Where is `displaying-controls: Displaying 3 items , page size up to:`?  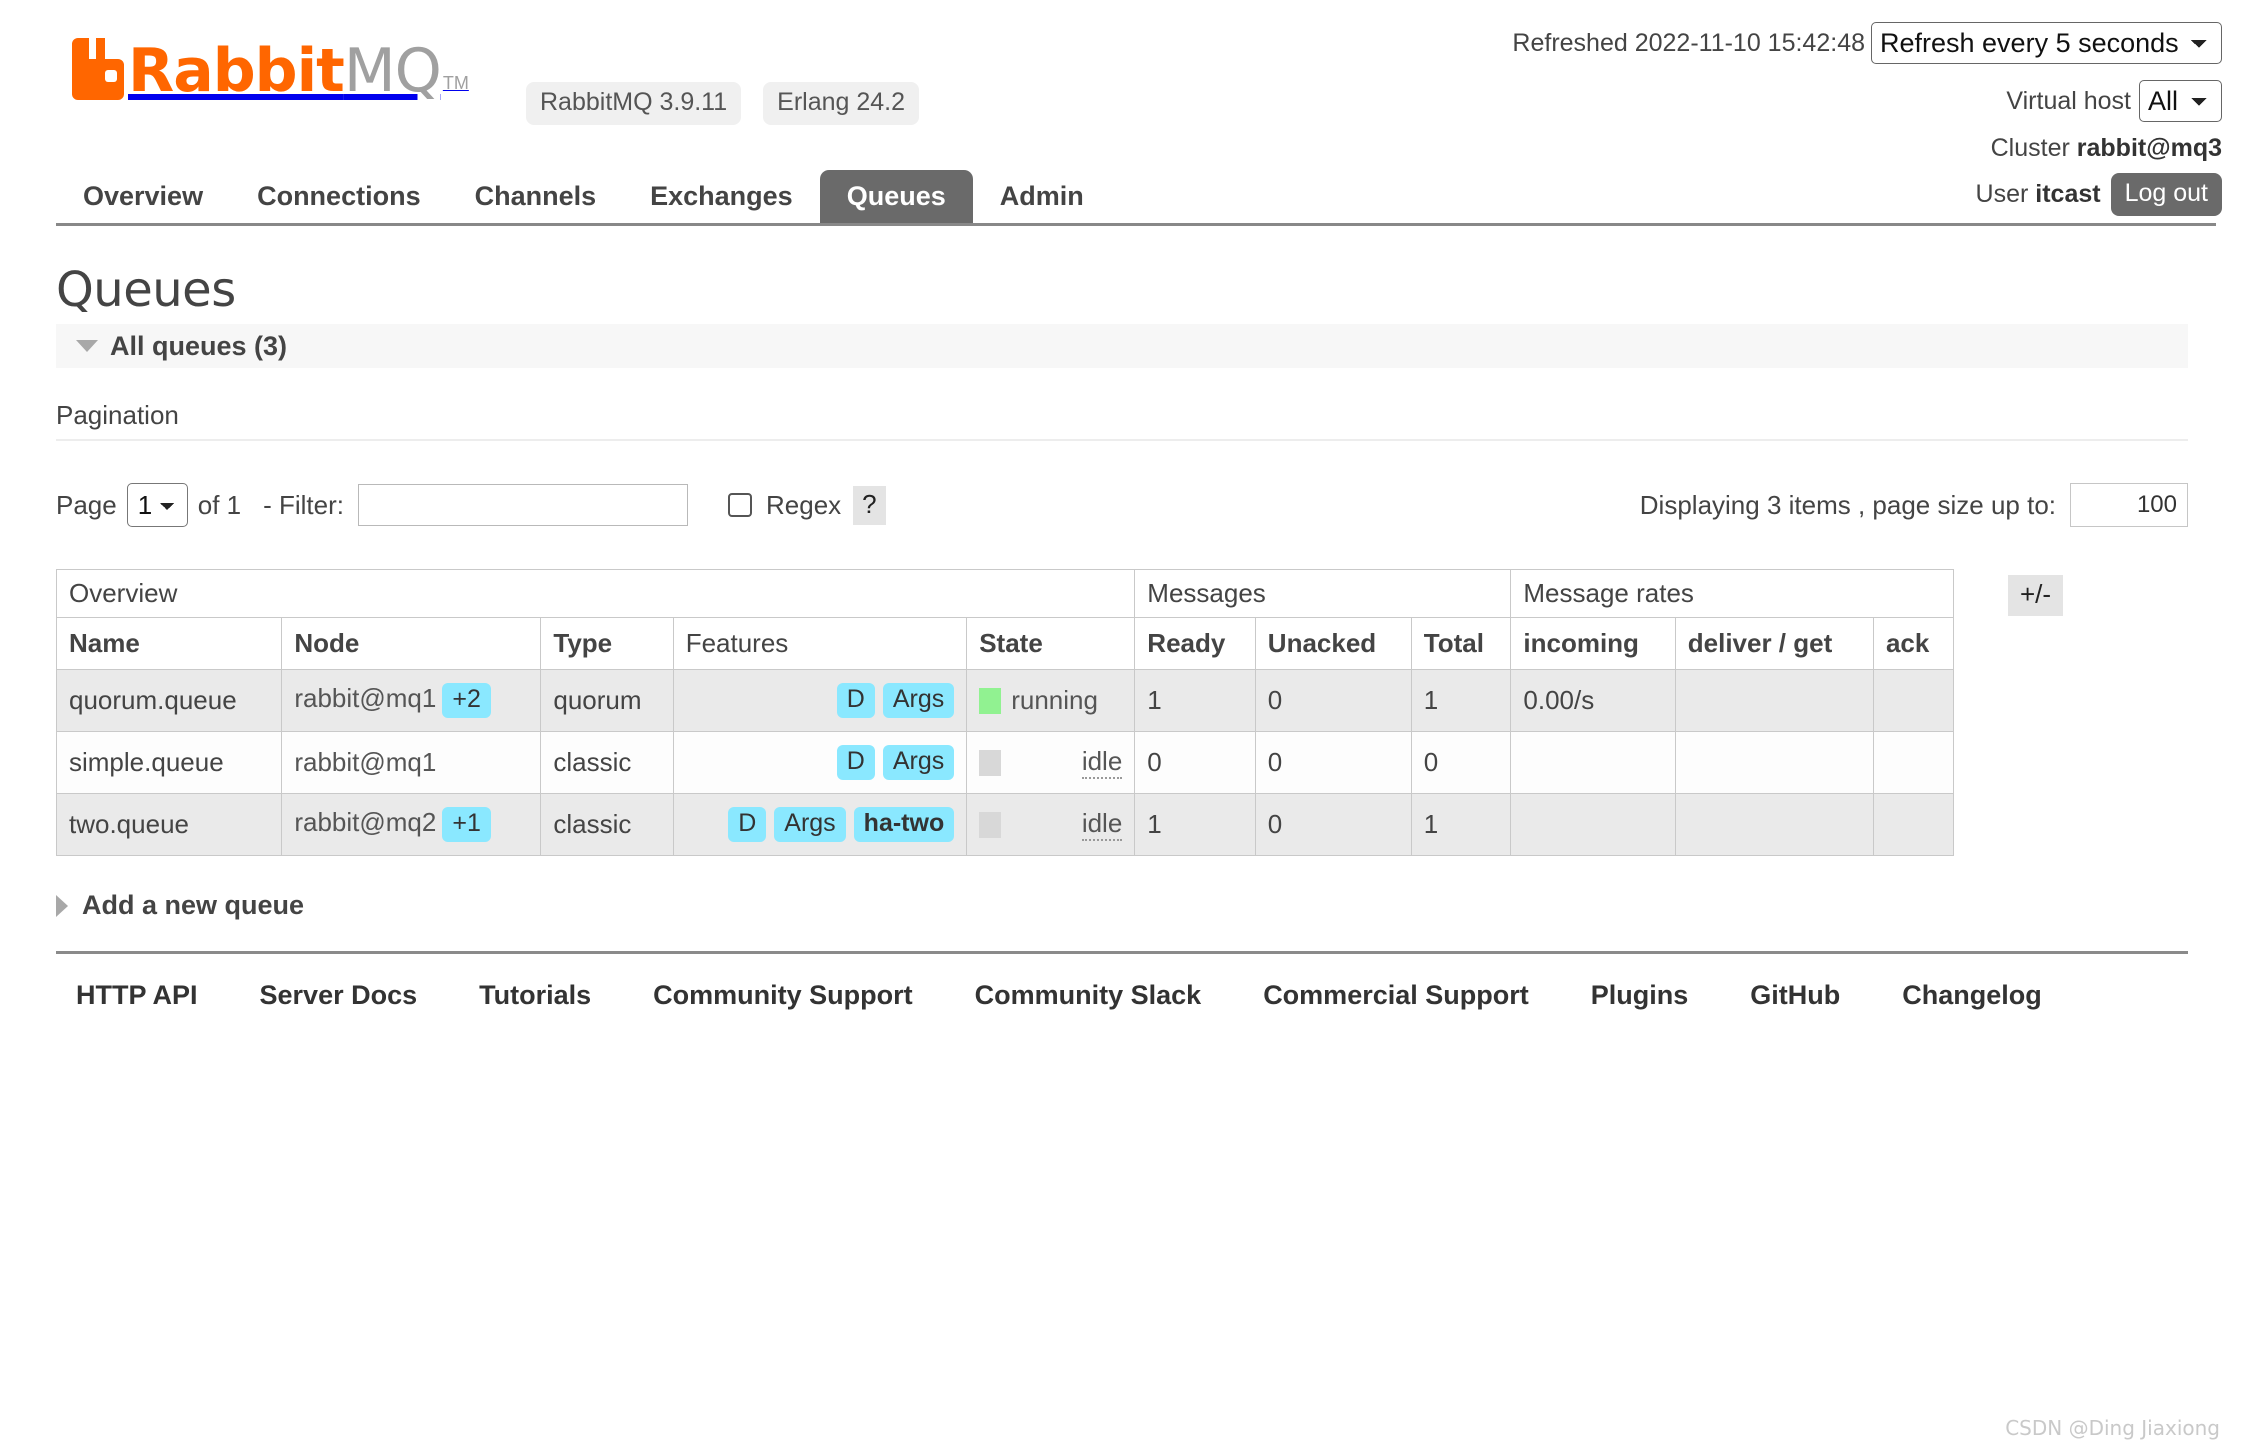 displaying-controls: Displaying 3 items , page size up to: is located at coordinates (1914, 505).